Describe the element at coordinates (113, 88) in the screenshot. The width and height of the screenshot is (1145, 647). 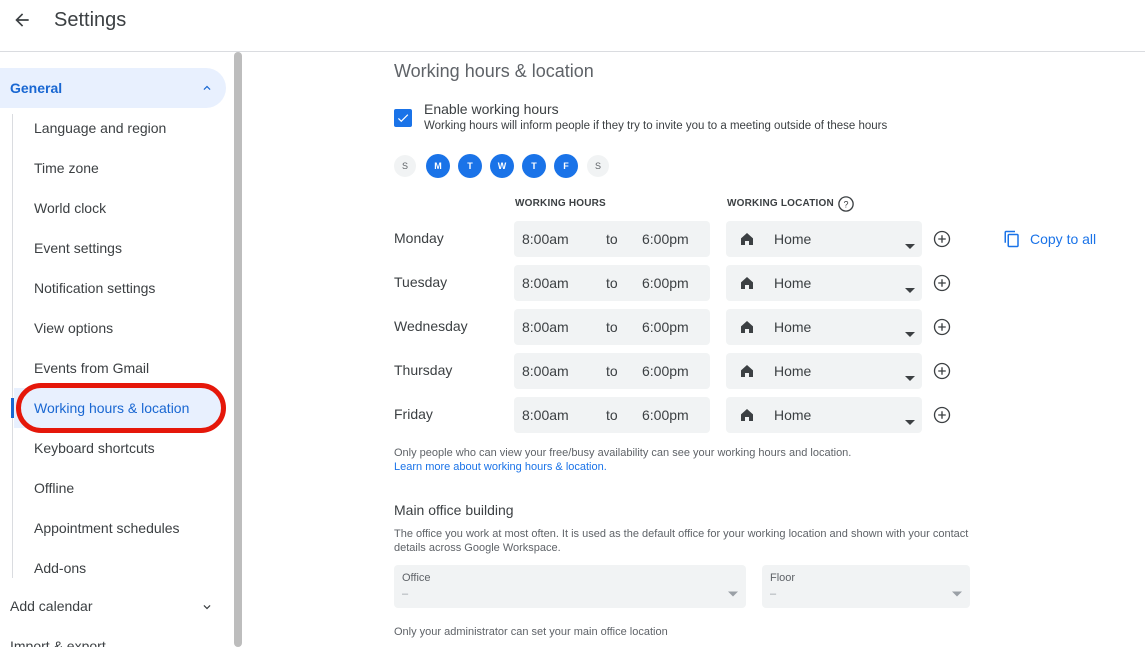
I see `sidebar-section-general: General` at that location.